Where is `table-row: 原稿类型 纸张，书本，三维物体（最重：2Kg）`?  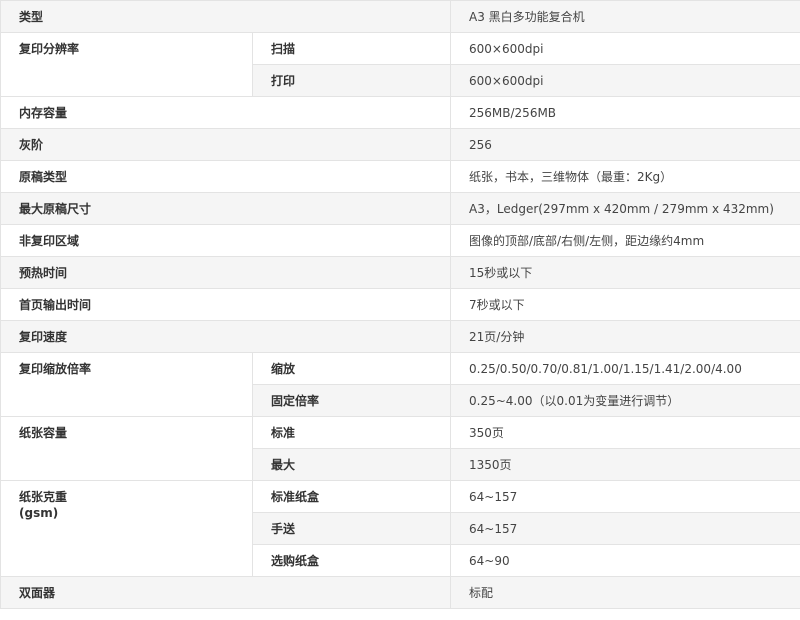 table-row: 原稿类型 纸张，书本，三维物体（最重：2Kg） is located at coordinates (400, 176).